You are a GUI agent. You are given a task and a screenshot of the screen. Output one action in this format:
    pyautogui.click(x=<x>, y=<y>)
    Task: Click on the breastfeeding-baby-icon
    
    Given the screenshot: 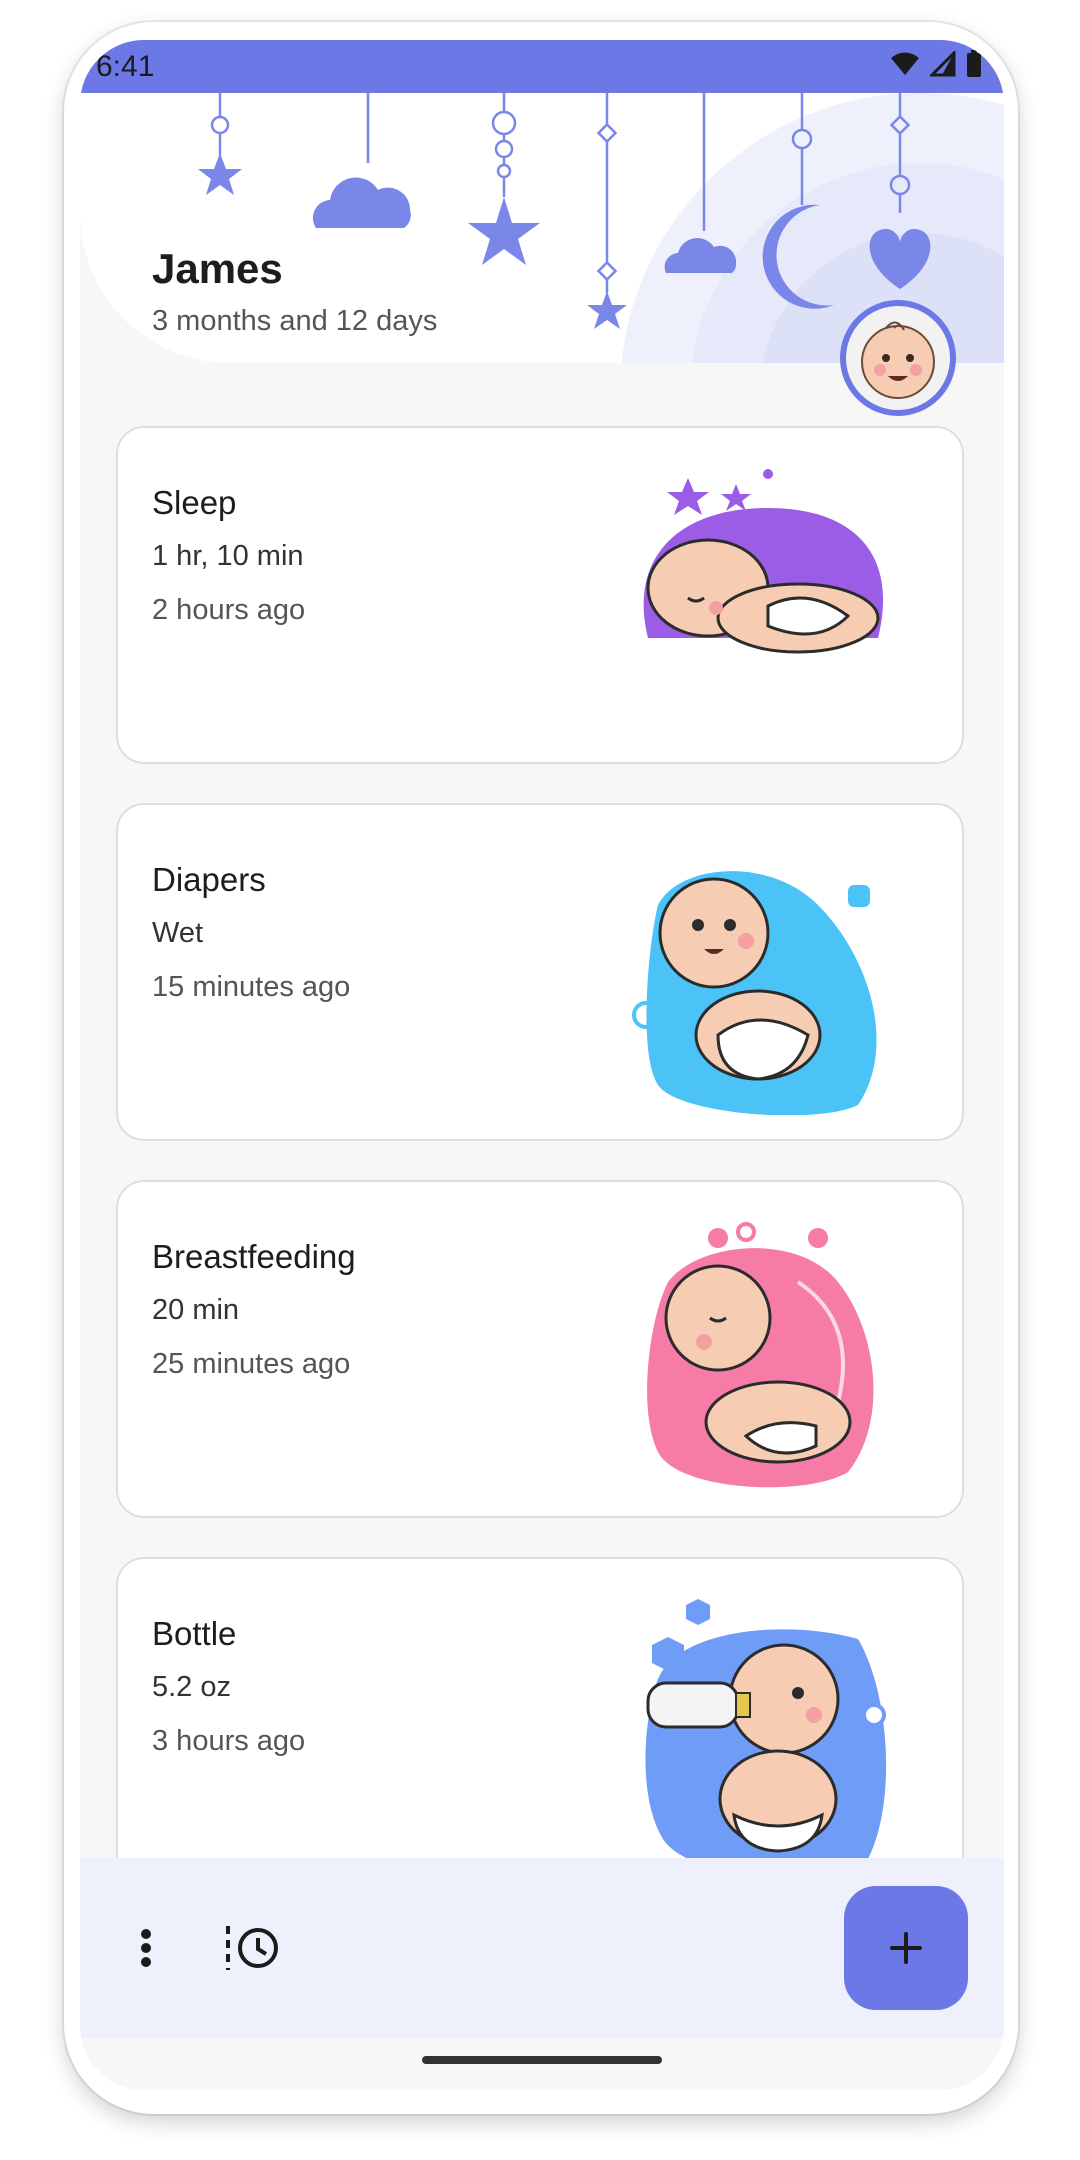 What is the action you would take?
    pyautogui.click(x=760, y=1355)
    